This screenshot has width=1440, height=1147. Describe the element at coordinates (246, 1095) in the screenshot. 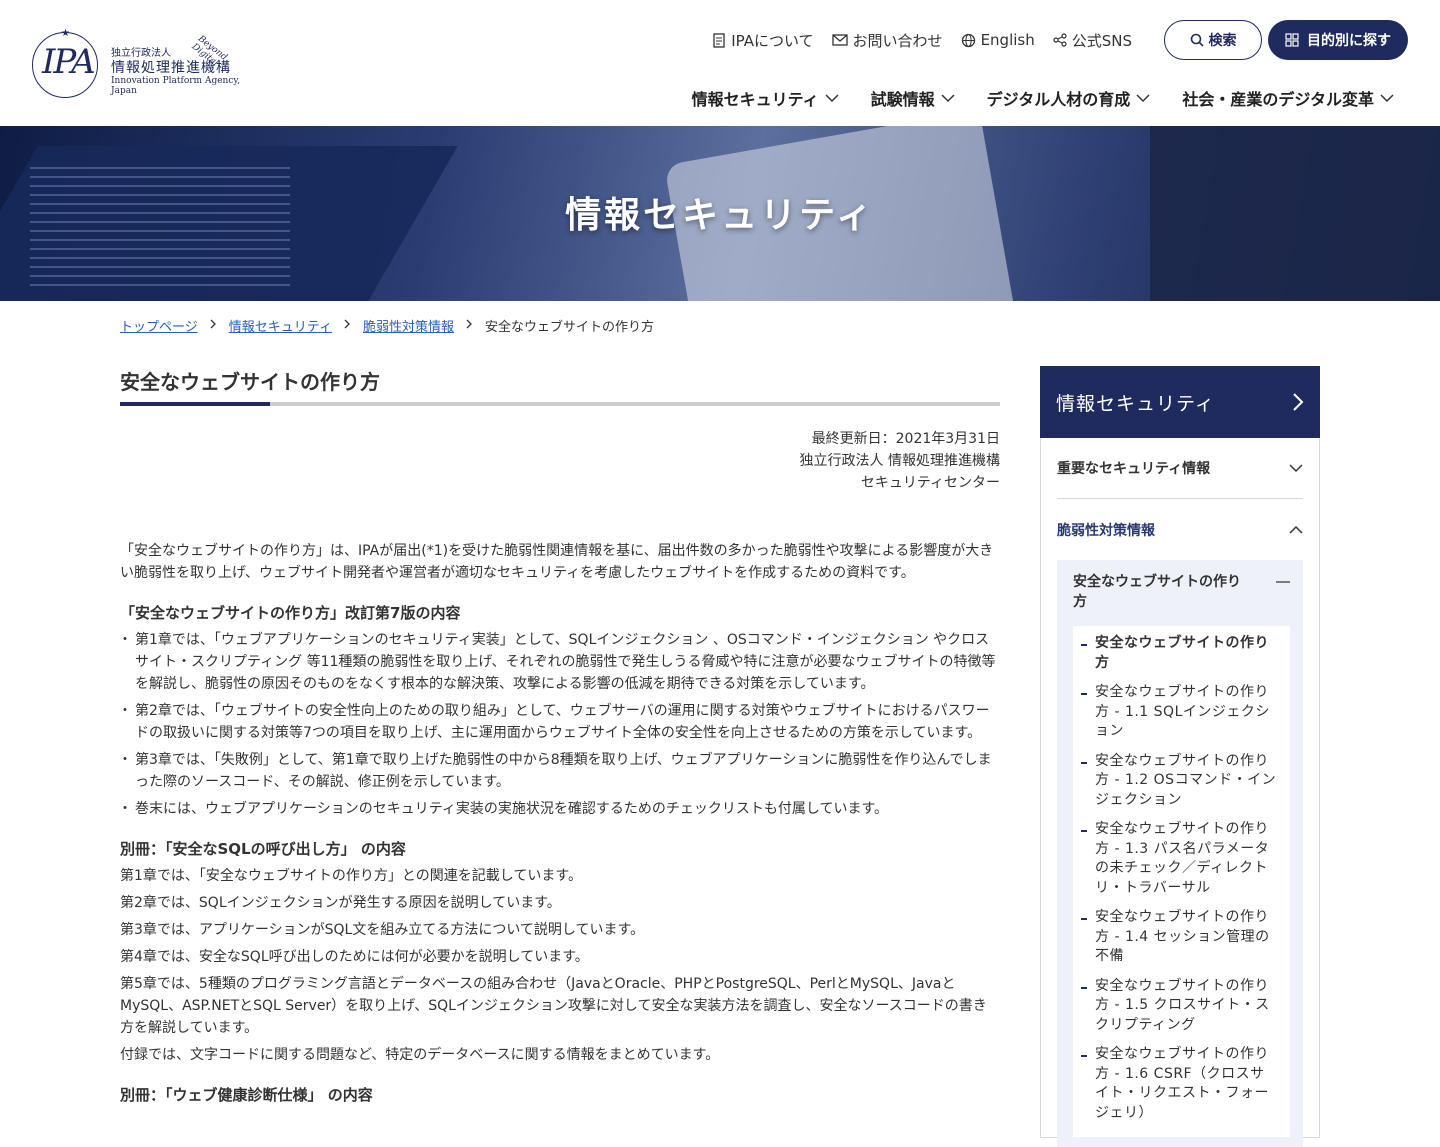

I see `section3-heading: 別冊：「ウェブ健康診断仕様」 の内容` at that location.